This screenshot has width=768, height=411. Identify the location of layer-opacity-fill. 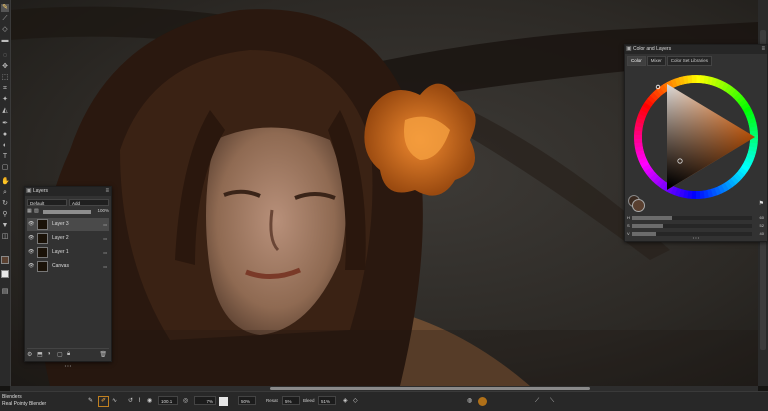
(67, 212).